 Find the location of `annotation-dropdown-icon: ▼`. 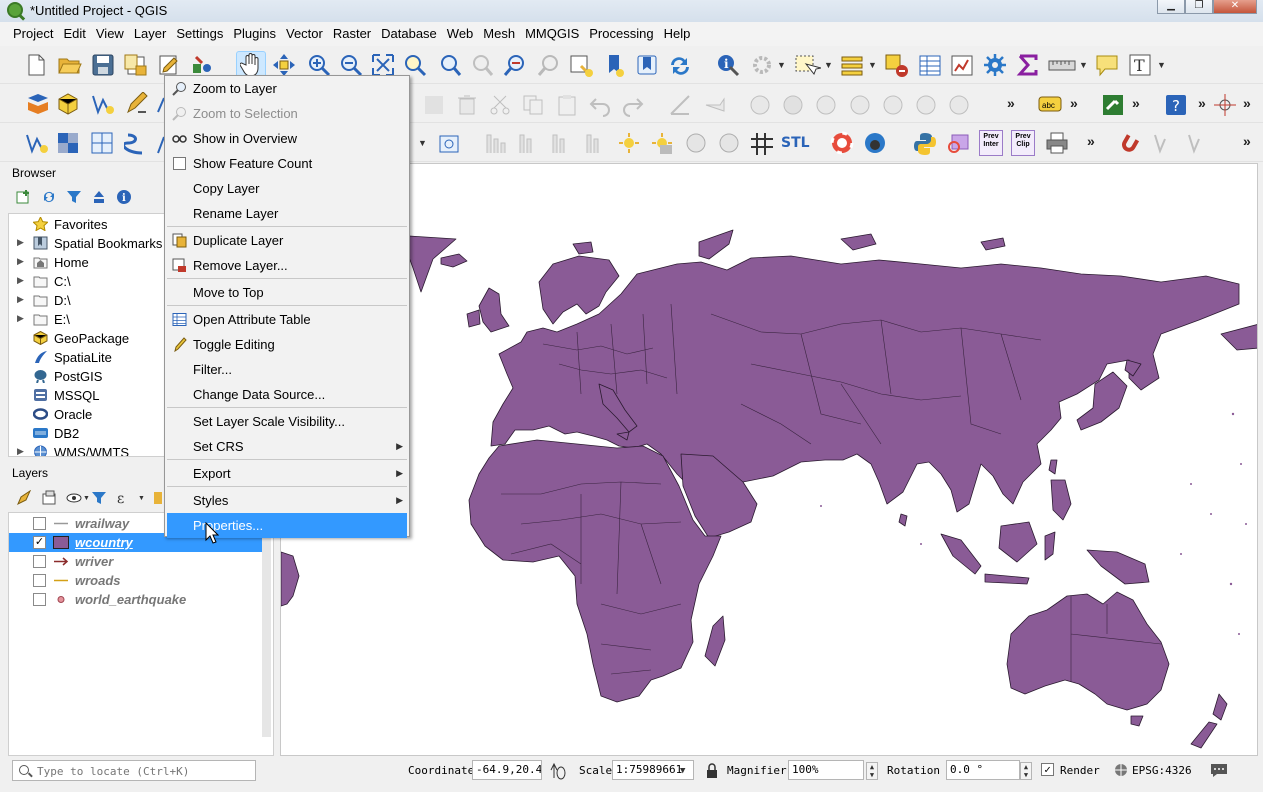

annotation-dropdown-icon: ▼ is located at coordinates (1161, 65).